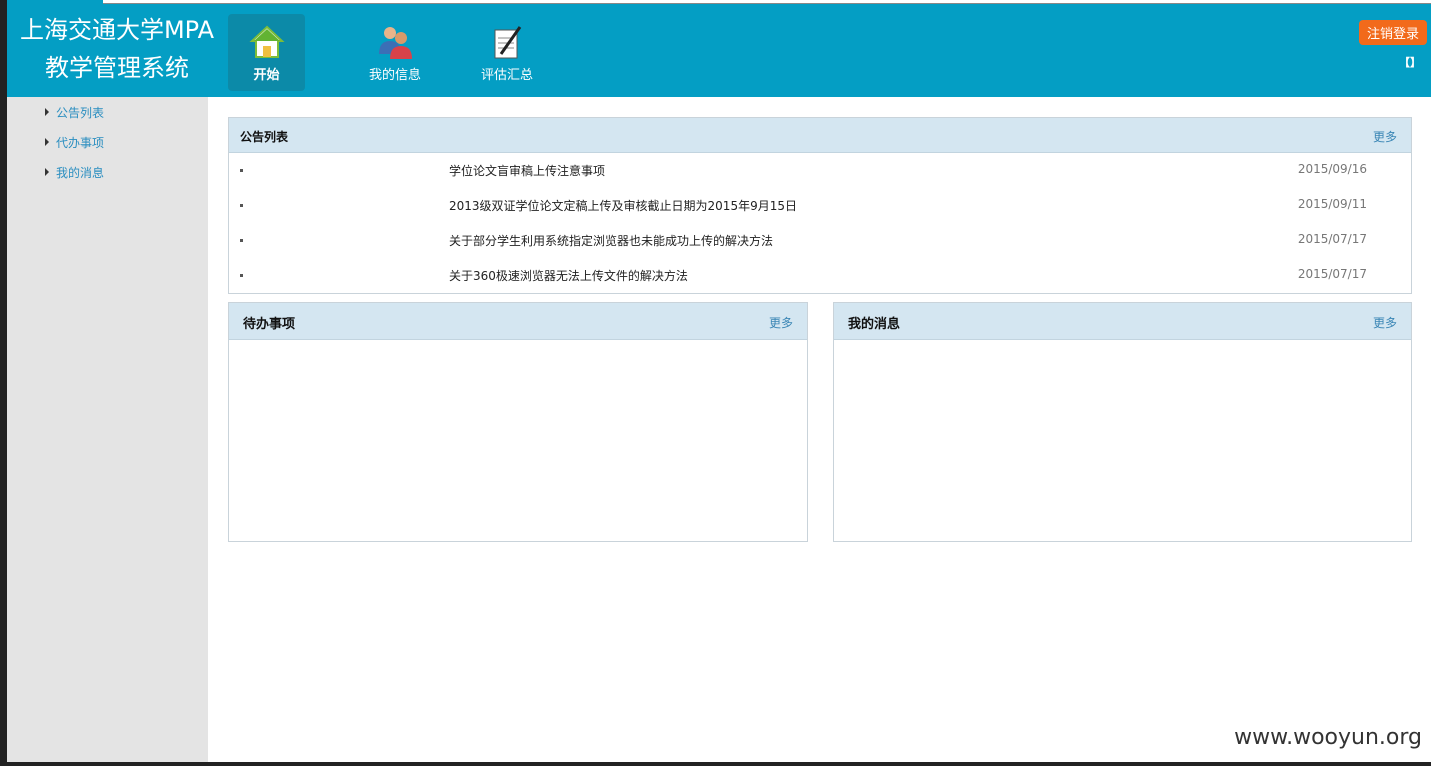  Describe the element at coordinates (266, 75) in the screenshot. I see `nav-start-label: 开始` at that location.